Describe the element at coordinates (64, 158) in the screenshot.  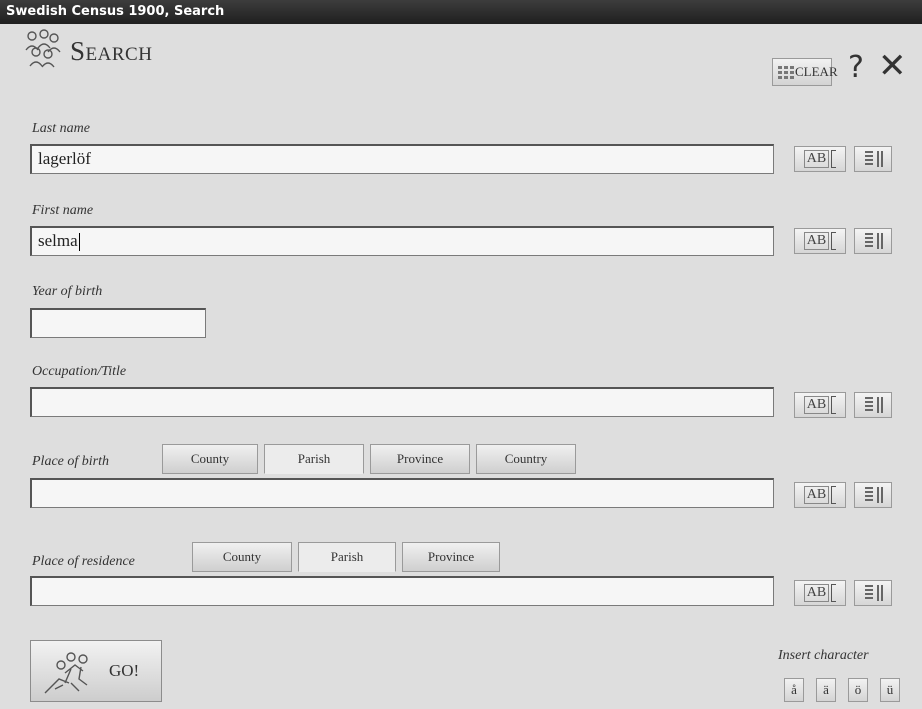
I see `last-name-value: lagerlöf` at that location.